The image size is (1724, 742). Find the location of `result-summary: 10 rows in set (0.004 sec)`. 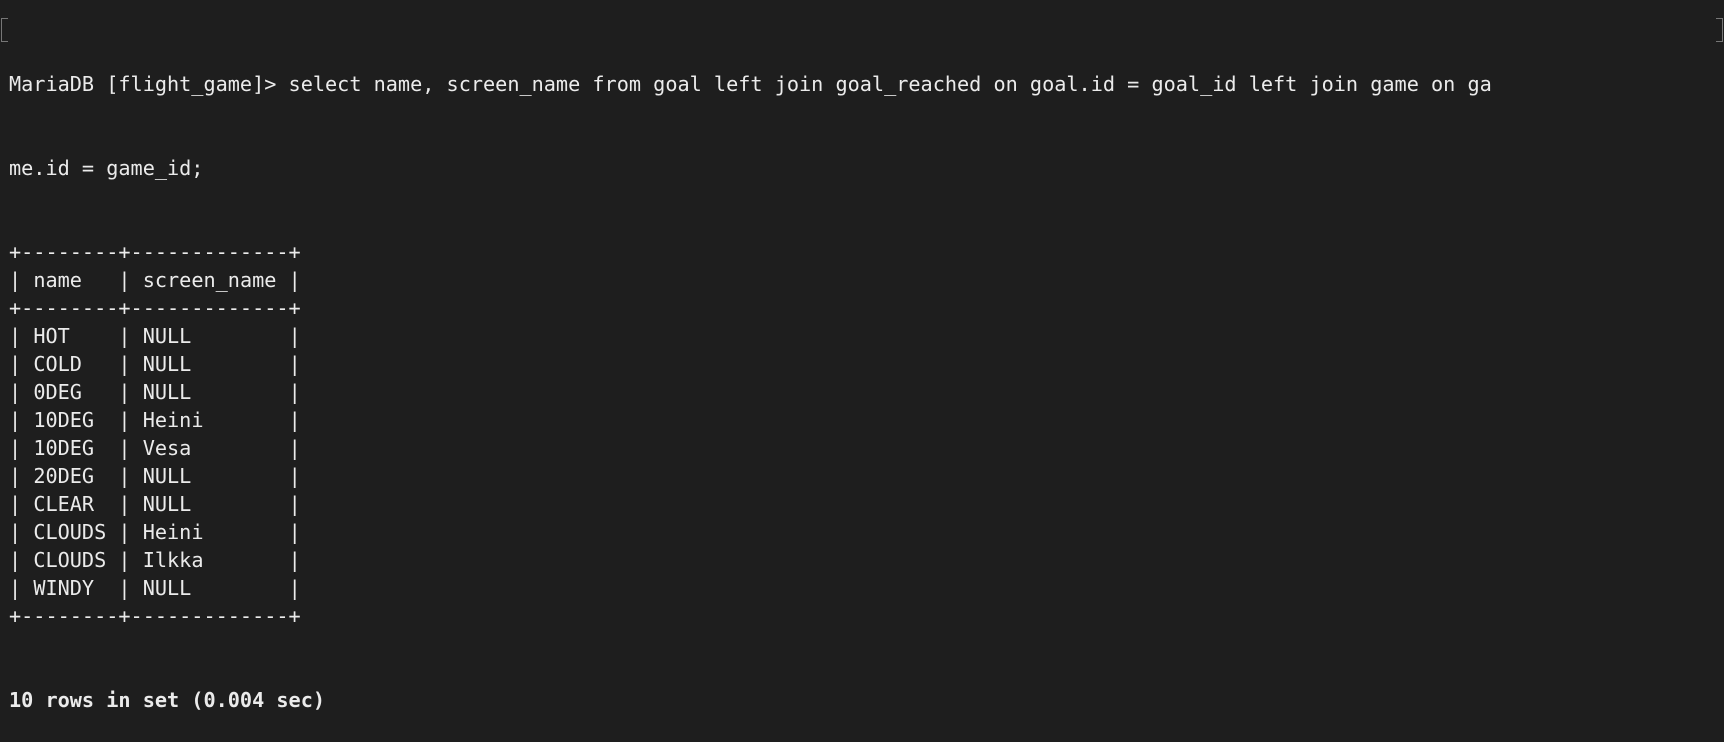

result-summary: 10 rows in set (0.004 sec) is located at coordinates (167, 700).